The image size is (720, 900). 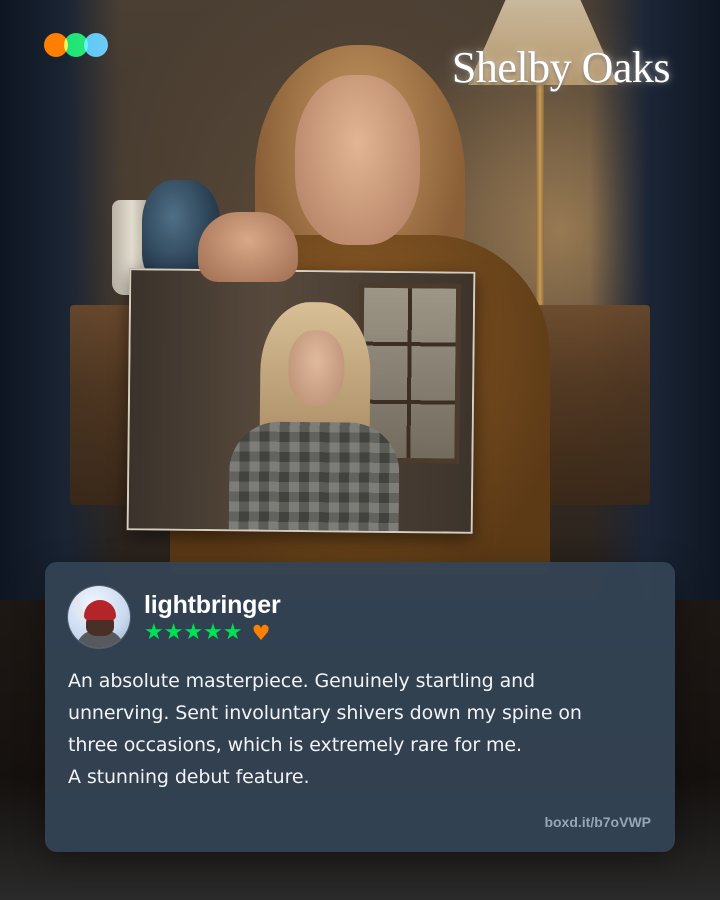 I want to click on lamp-pole, so click(x=540, y=195).